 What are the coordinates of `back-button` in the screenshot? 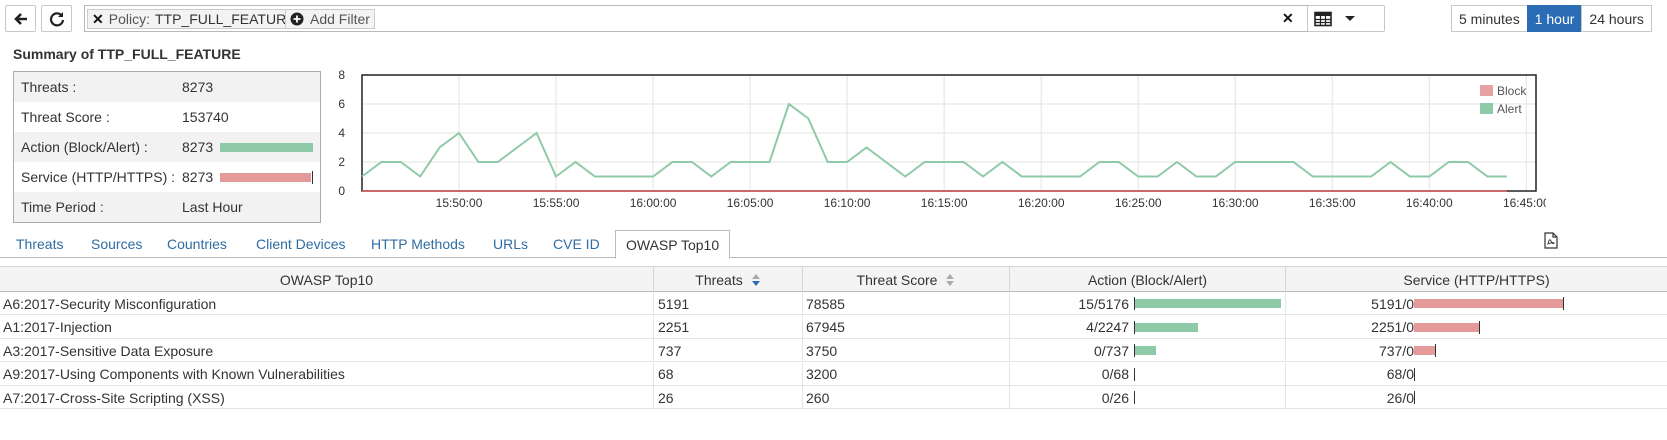 It's located at (20, 18).